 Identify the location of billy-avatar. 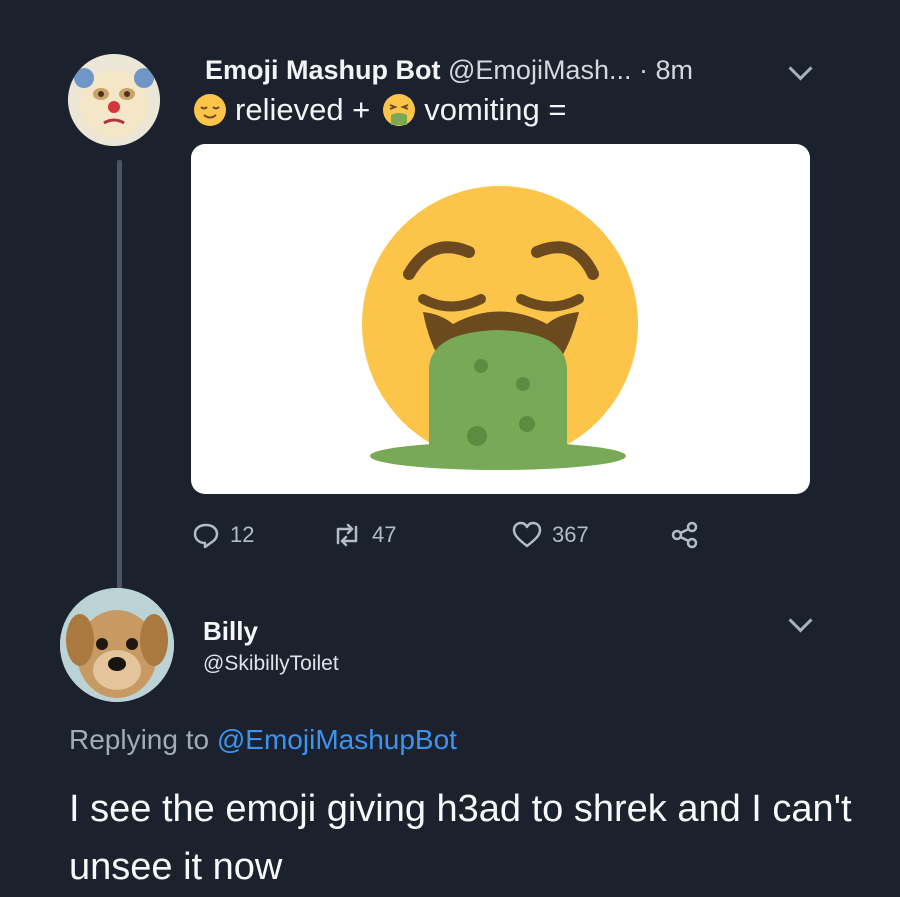
(117, 645).